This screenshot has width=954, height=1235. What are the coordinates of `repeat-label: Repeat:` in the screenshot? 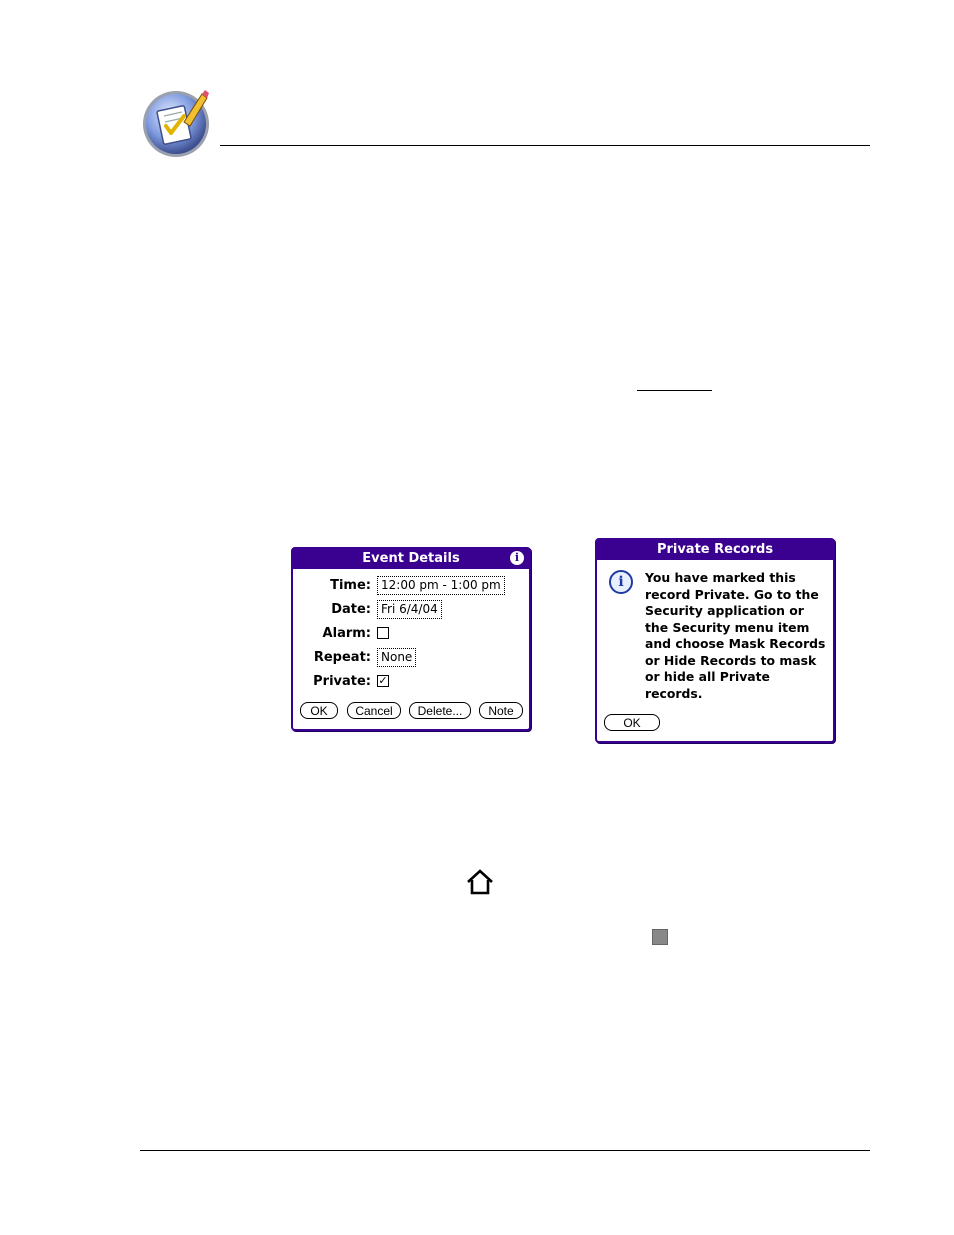 It's located at (342, 657).